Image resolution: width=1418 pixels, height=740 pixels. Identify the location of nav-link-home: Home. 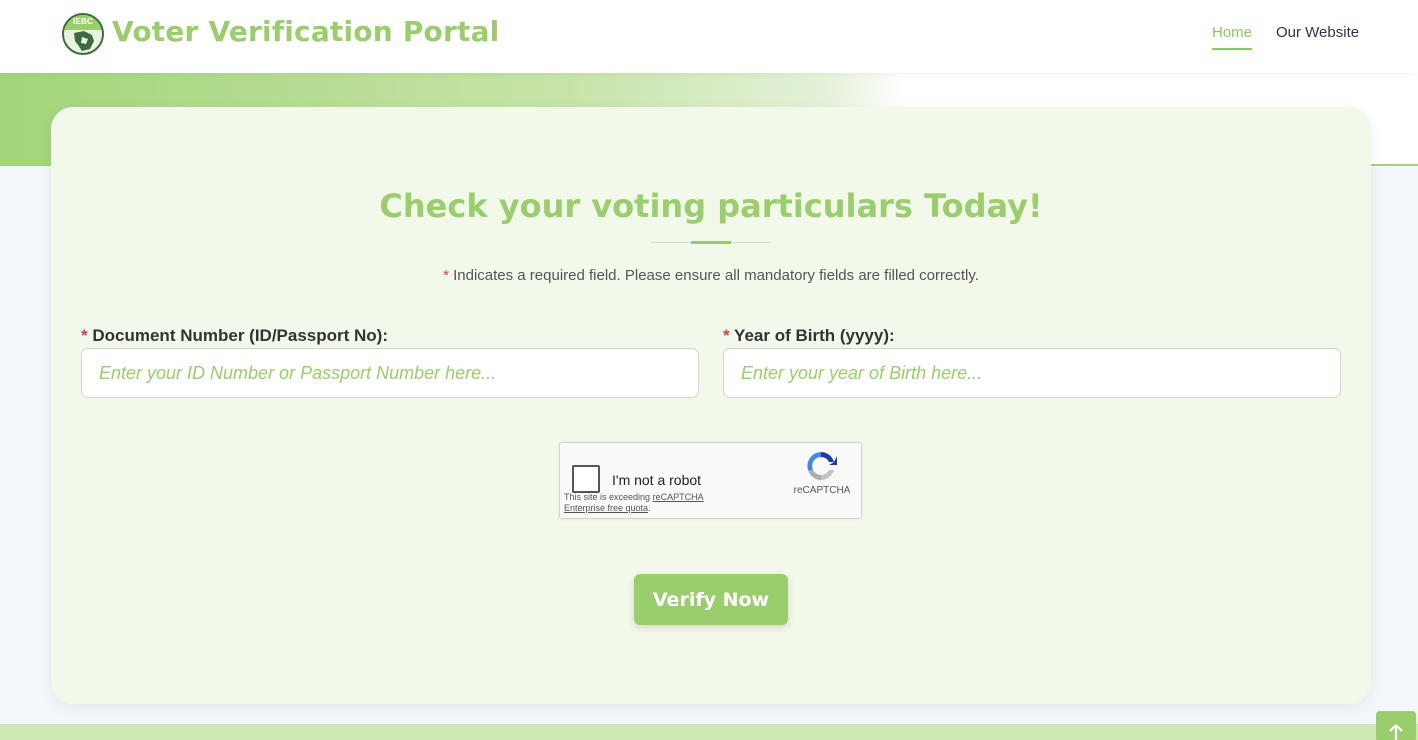
(1232, 37).